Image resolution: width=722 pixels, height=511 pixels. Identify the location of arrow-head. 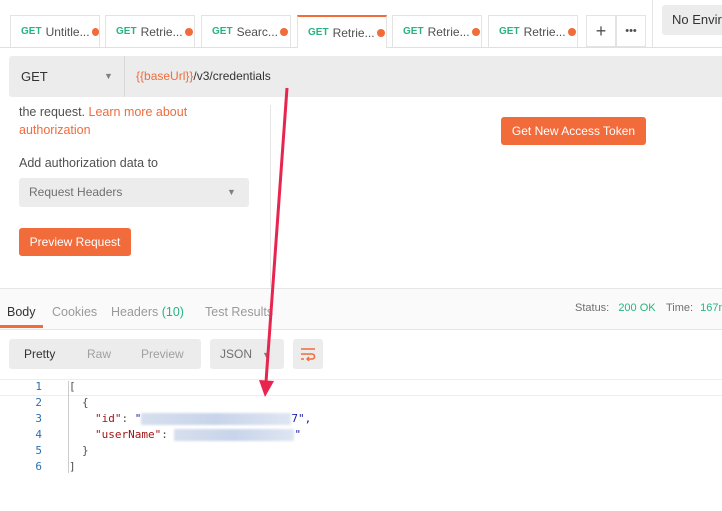
(266, 388).